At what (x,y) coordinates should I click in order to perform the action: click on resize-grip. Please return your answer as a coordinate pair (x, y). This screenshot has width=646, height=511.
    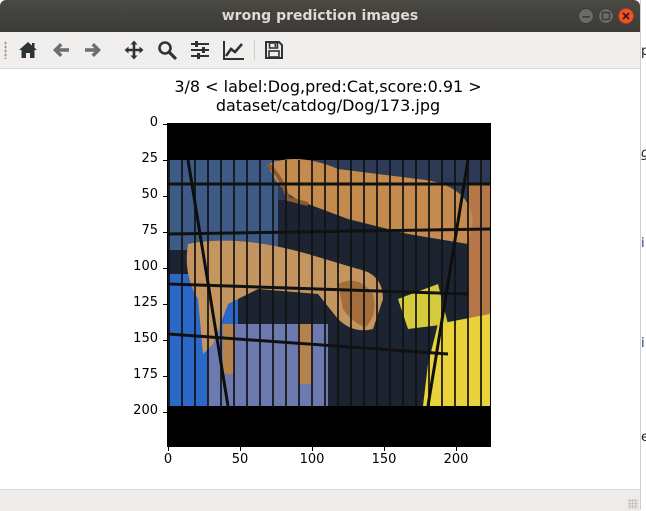
    Looking at the image, I should click on (633, 504).